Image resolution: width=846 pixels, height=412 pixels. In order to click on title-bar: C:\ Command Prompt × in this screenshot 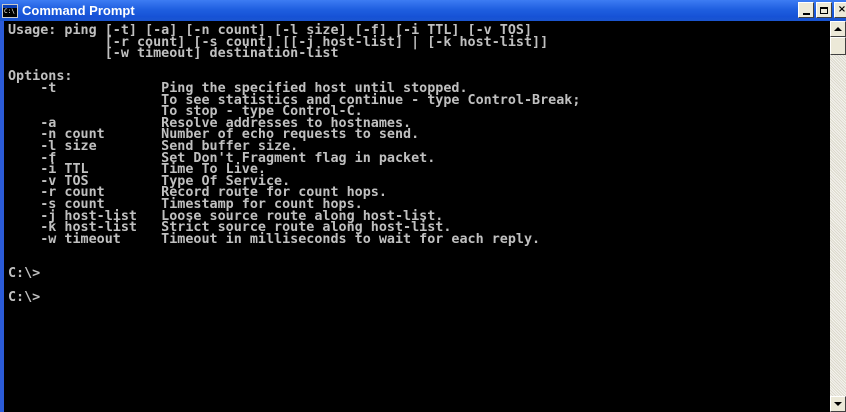, I will do `click(423, 10)`.